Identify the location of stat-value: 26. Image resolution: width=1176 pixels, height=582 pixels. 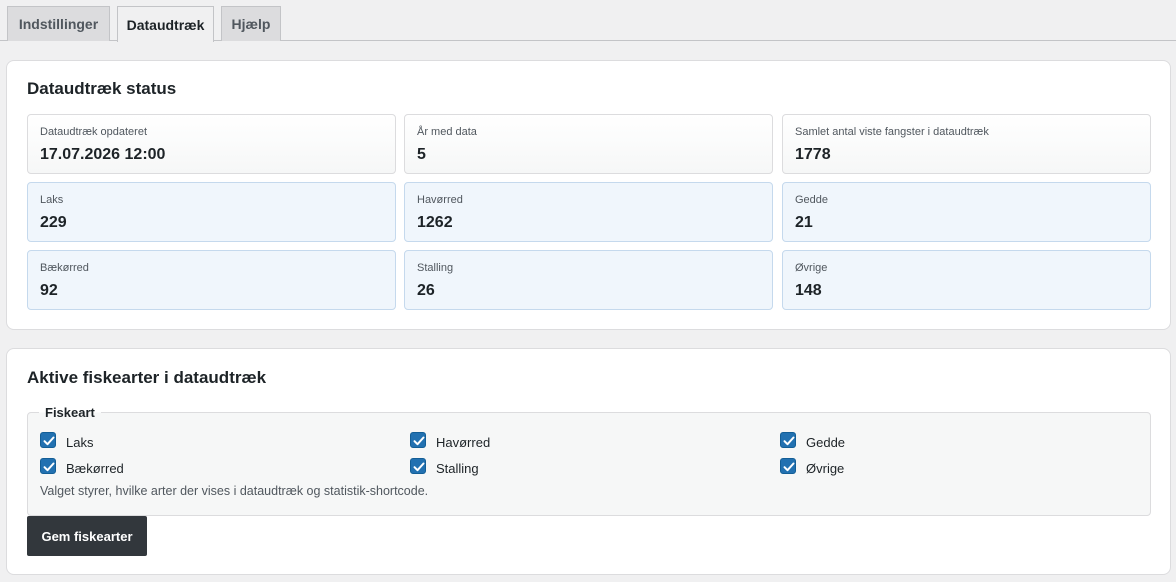
(426, 290).